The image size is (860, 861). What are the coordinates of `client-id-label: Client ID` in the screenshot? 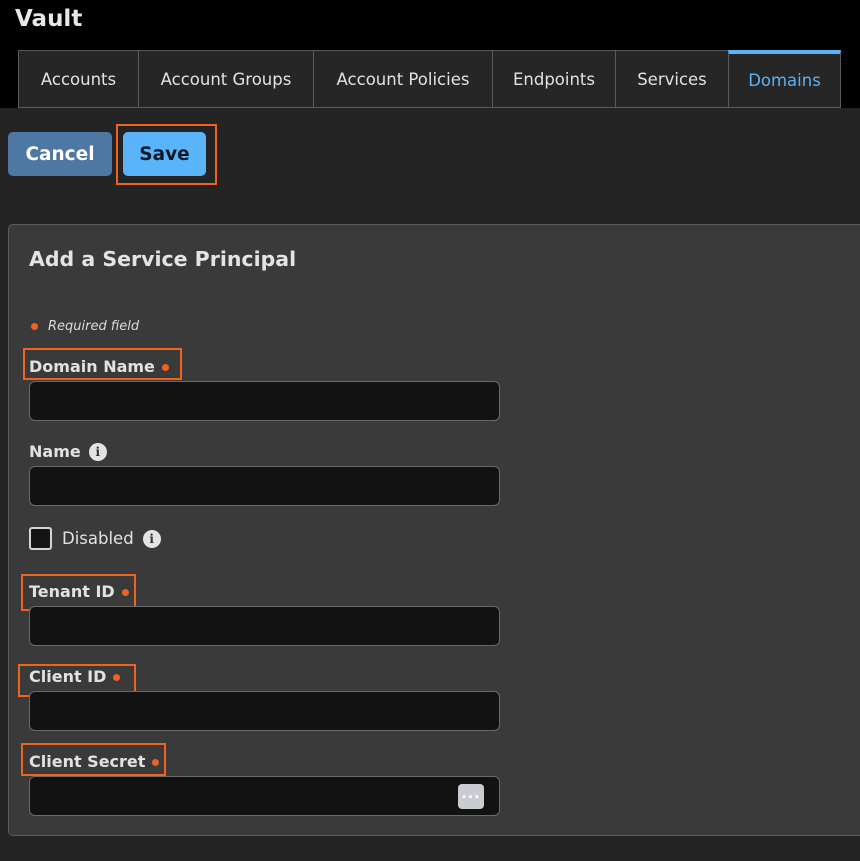 It's located at (75, 676).